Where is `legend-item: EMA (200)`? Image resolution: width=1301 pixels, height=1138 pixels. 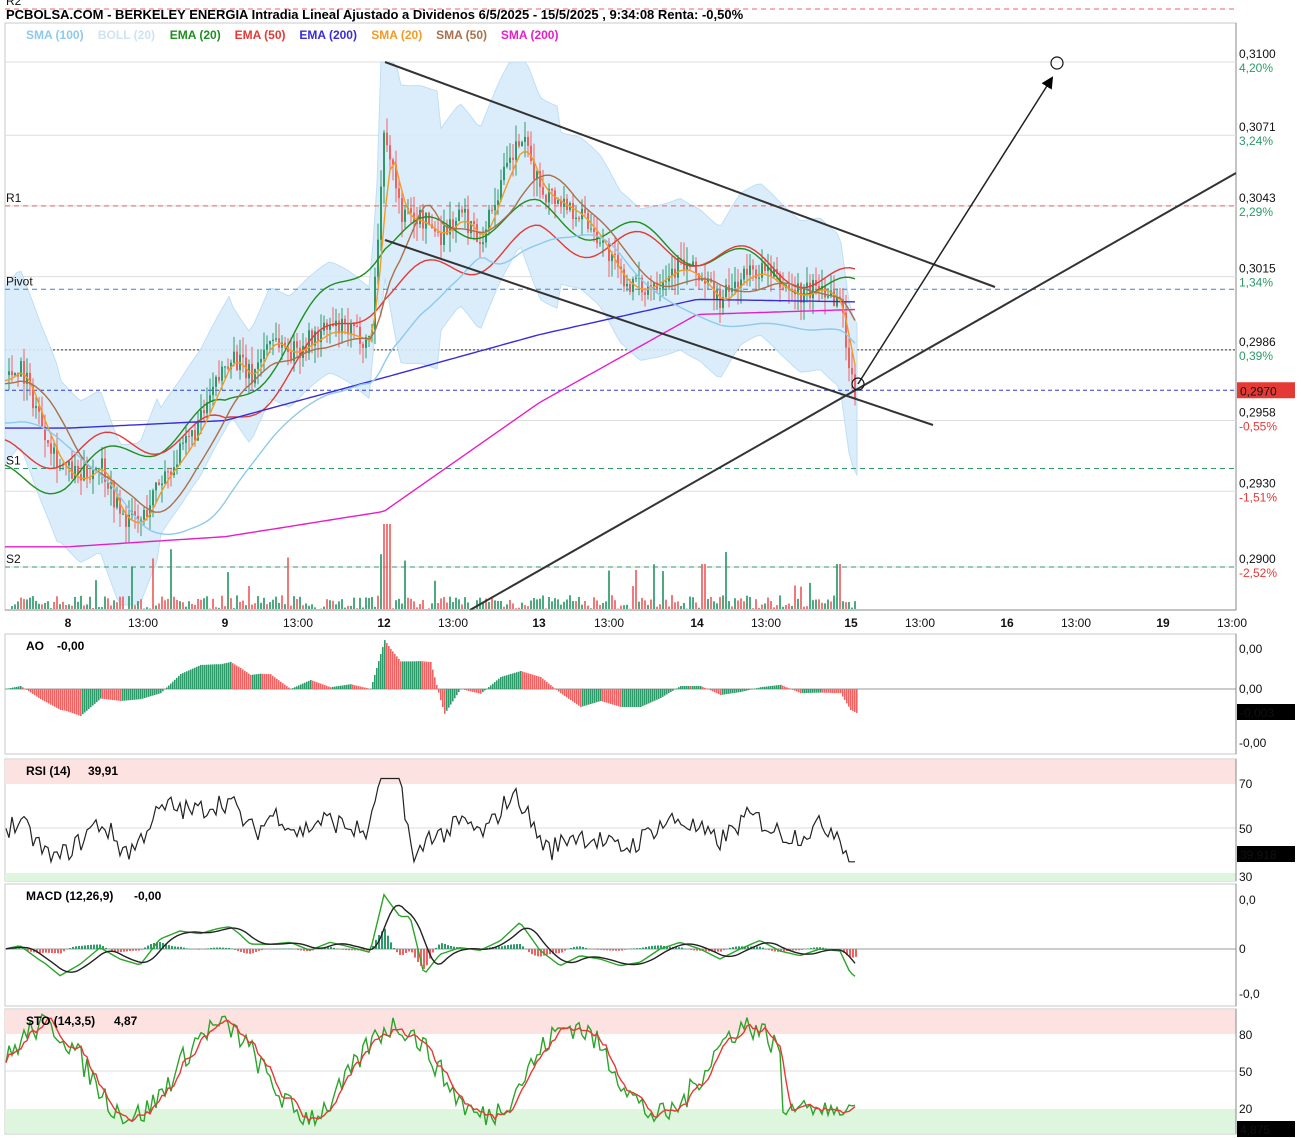 legend-item: EMA (200) is located at coordinates (328, 35).